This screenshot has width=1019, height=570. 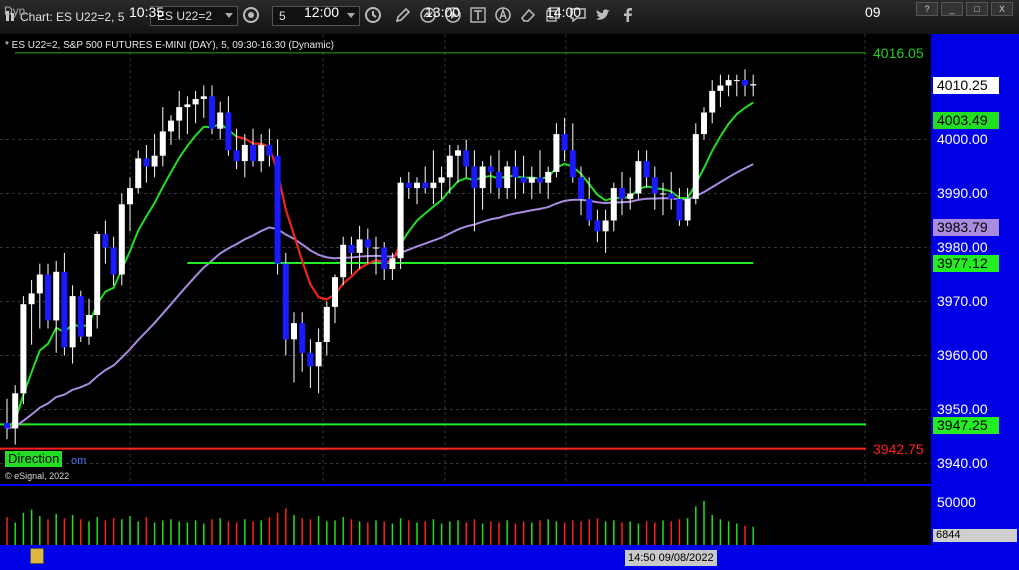 What do you see at coordinates (952, 9) in the screenshot?
I see `minimize-button: _` at bounding box center [952, 9].